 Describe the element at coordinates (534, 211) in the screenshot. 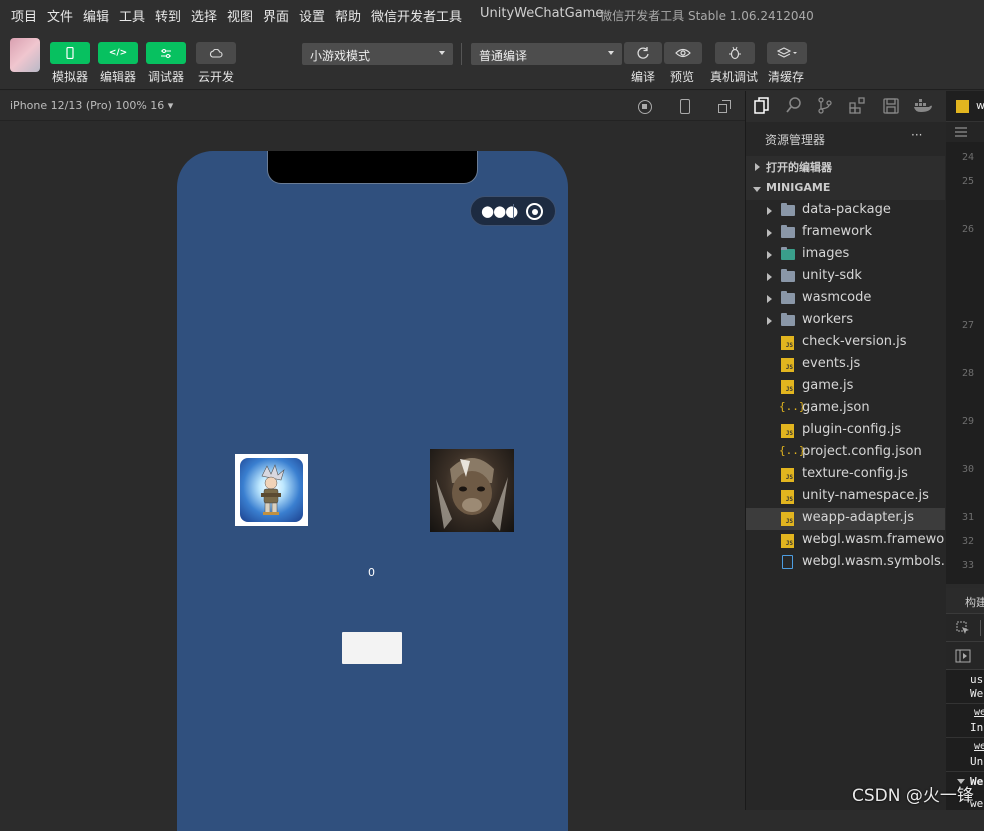

I see `close-icon` at that location.